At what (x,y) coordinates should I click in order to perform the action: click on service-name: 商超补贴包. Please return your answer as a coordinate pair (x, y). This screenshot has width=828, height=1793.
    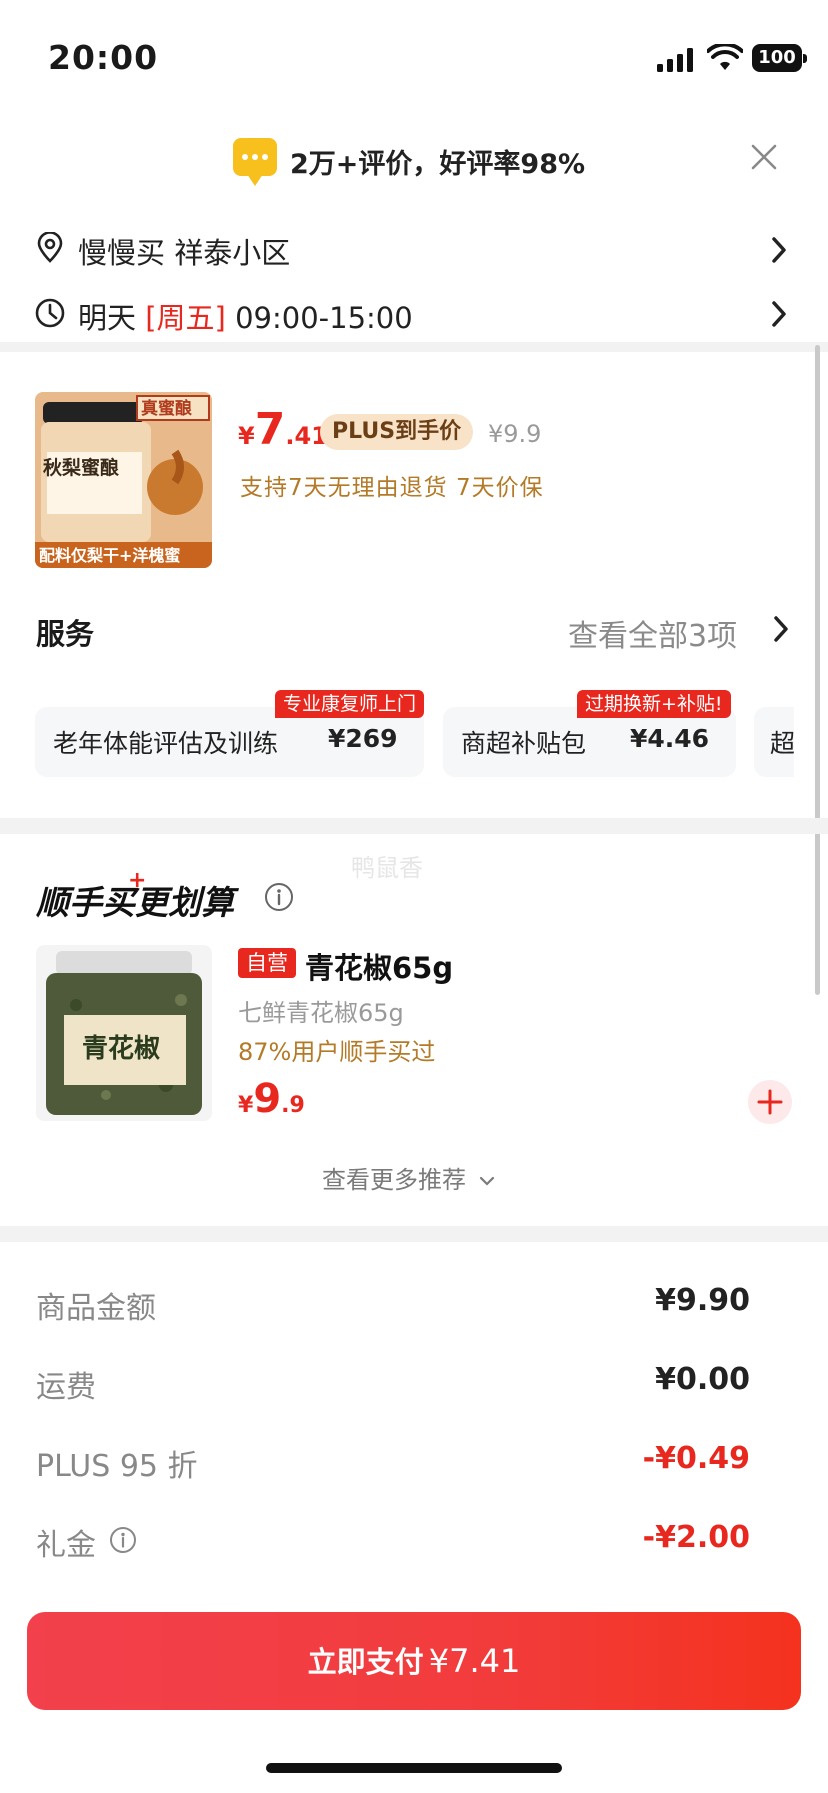
    Looking at the image, I should click on (524, 743).